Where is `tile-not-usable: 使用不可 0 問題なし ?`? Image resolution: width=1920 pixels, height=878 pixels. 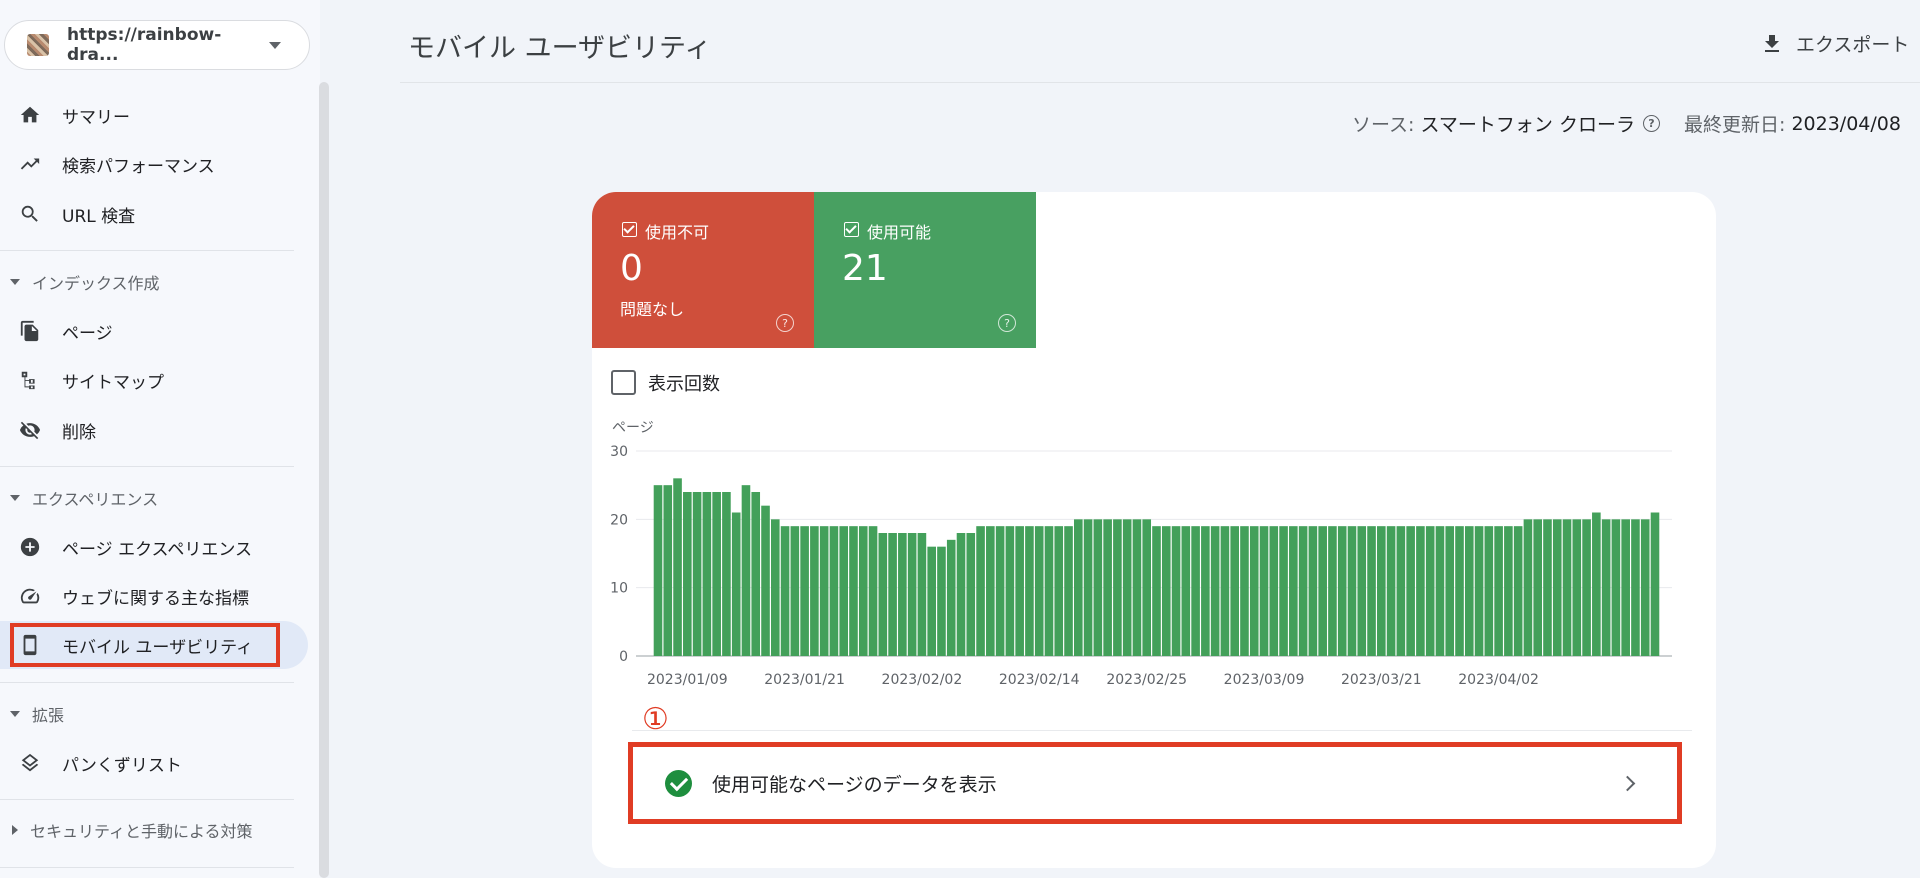 tile-not-usable: 使用不可 0 問題なし ? is located at coordinates (703, 270).